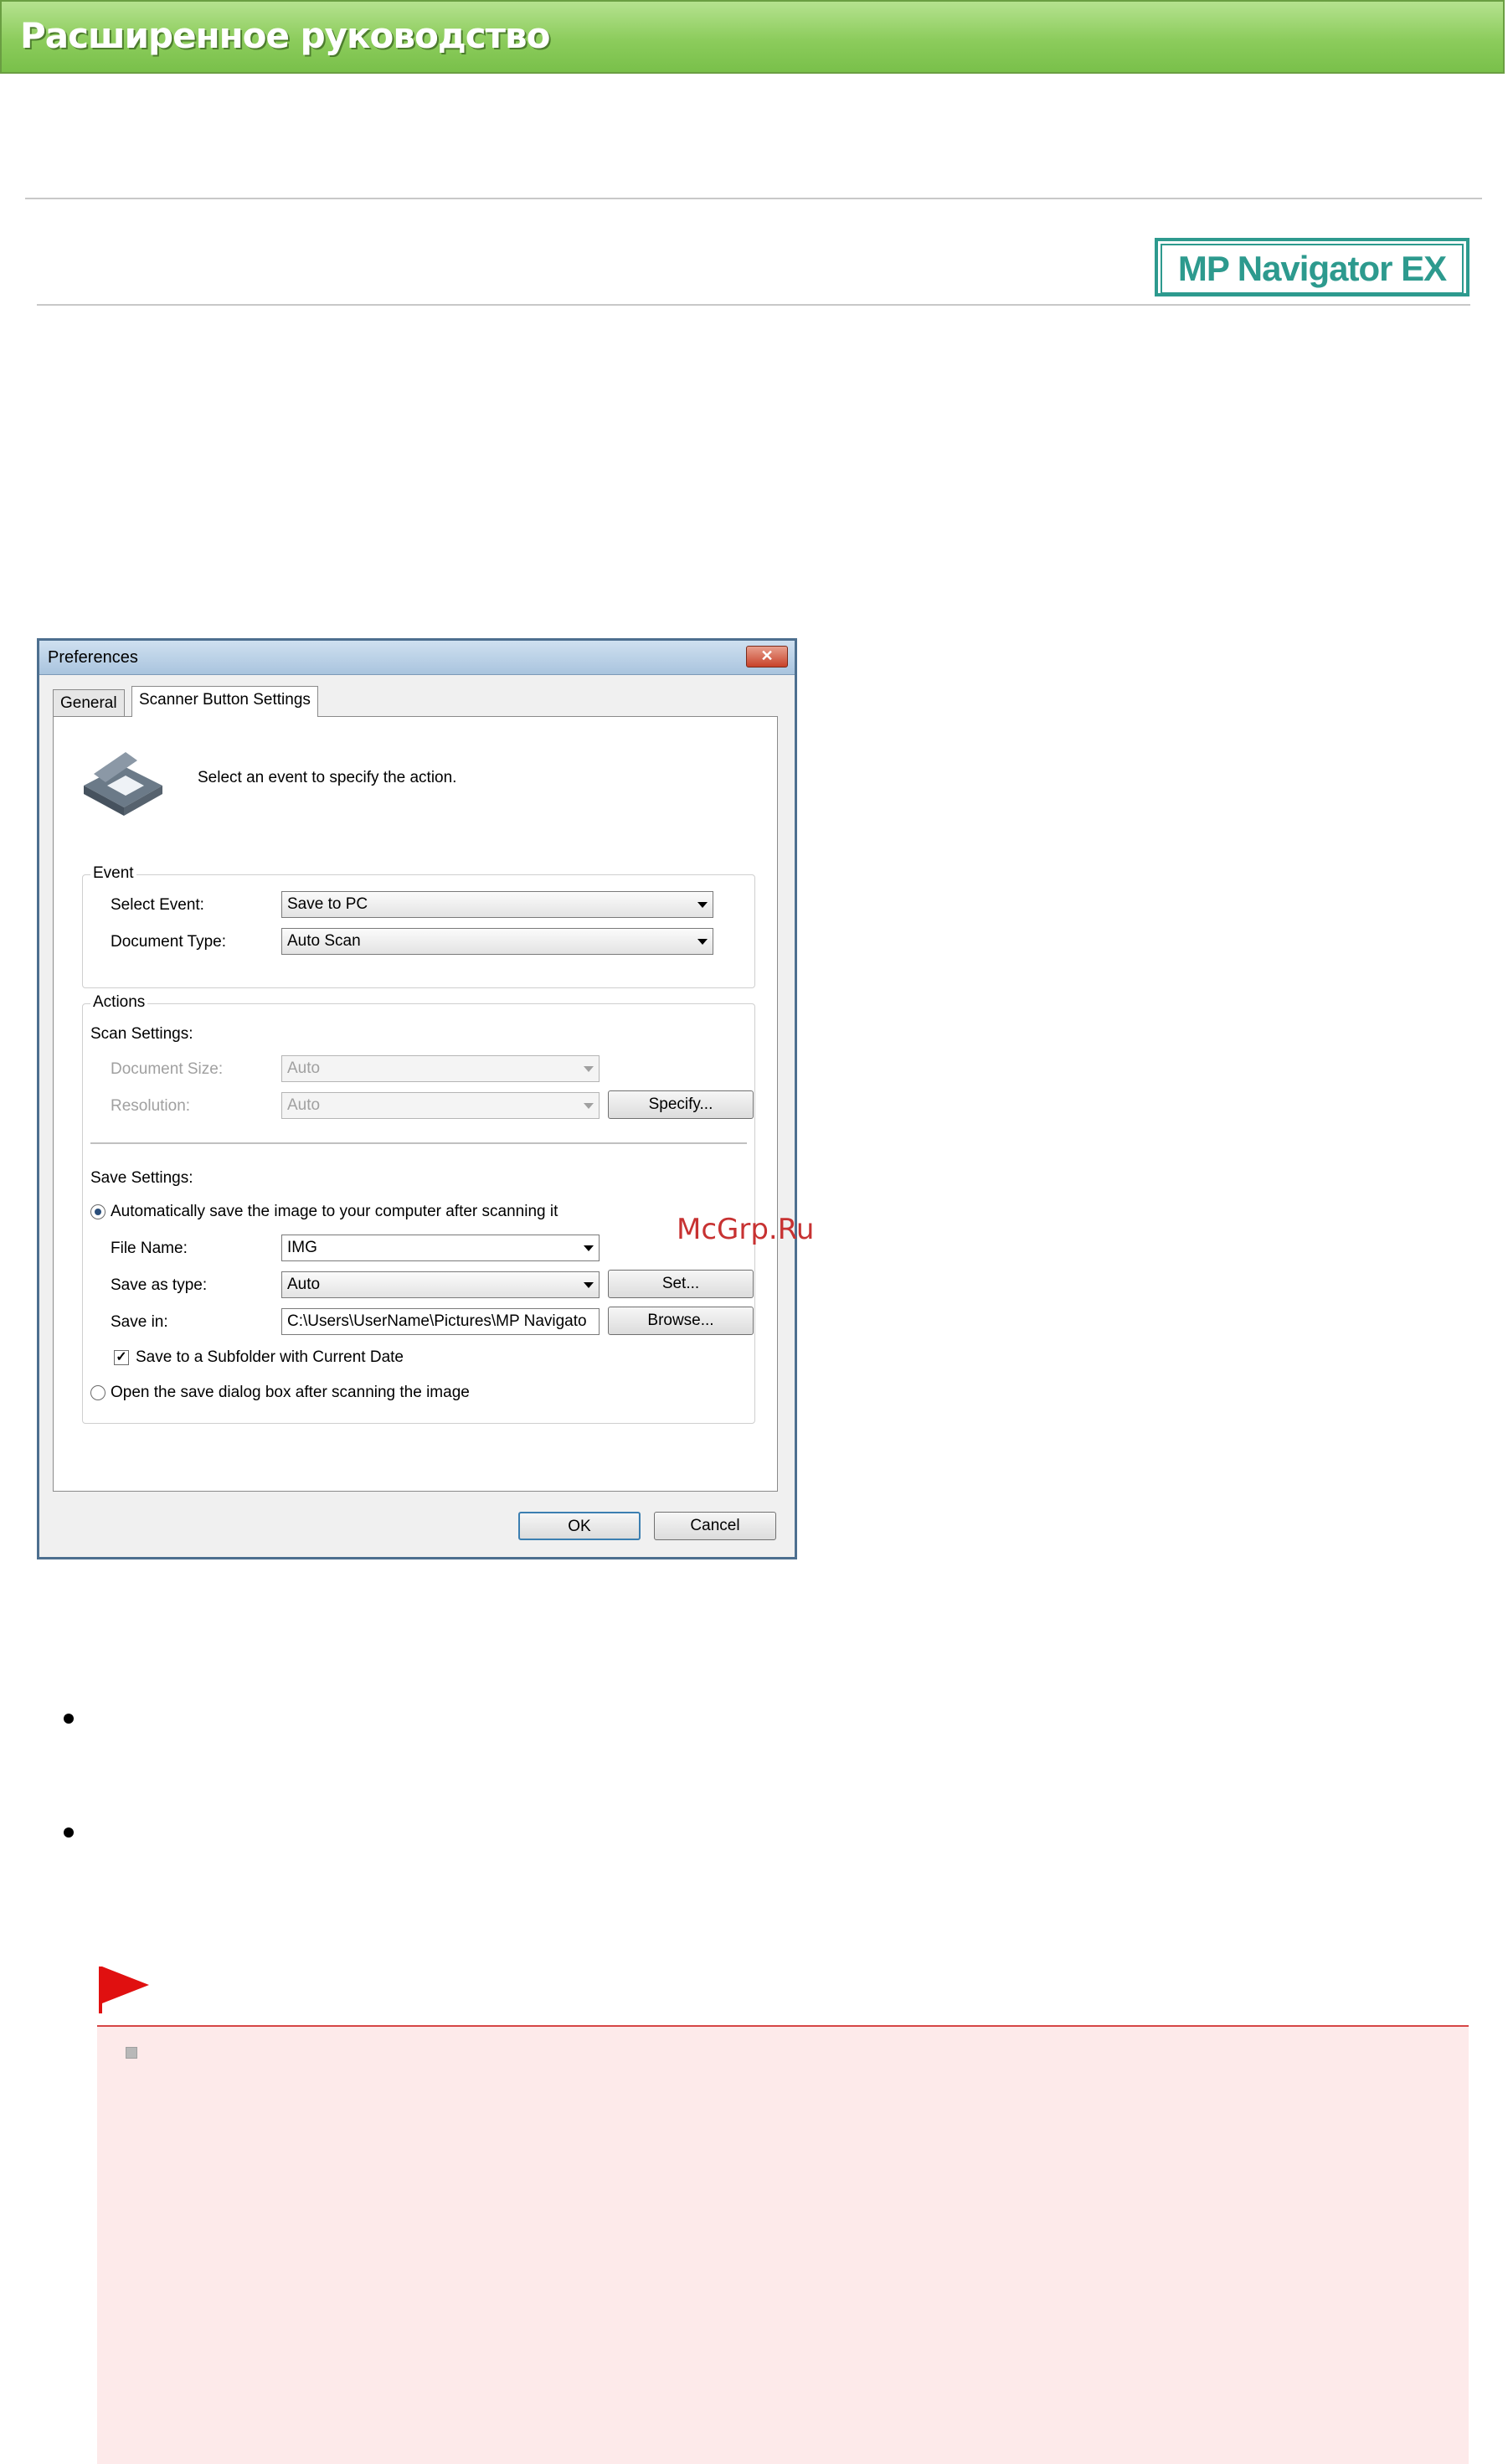  Describe the element at coordinates (270, 1357) in the screenshot. I see `subfolder-checkbox-label: Save to a Subfolder with Current Date` at that location.